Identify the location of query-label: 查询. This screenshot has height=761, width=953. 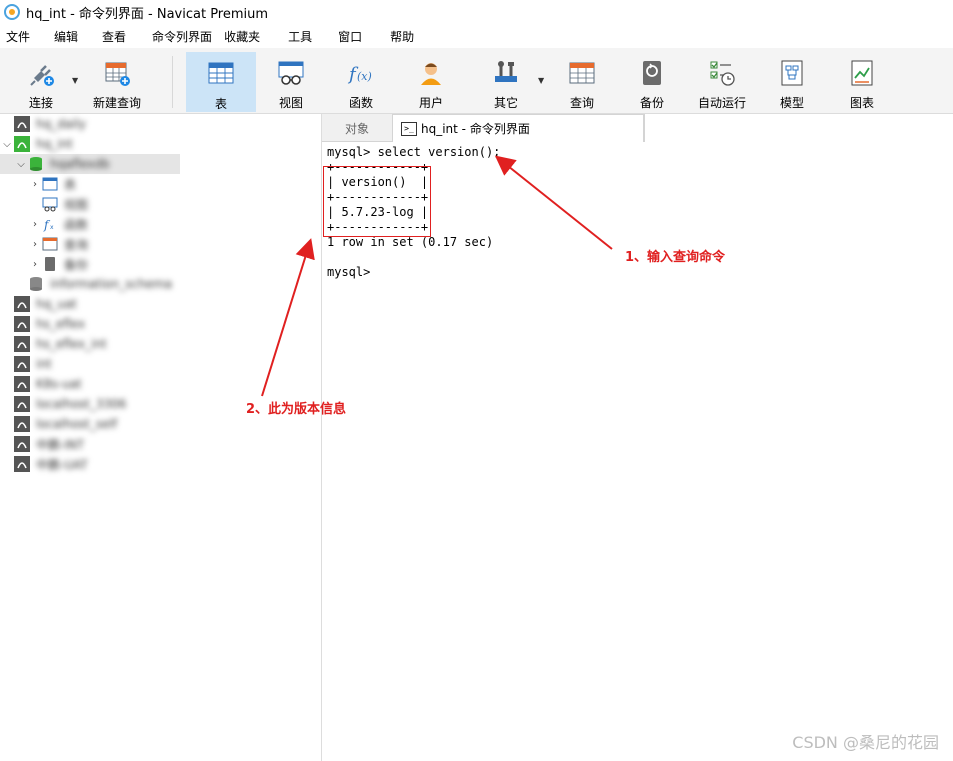
(581, 103).